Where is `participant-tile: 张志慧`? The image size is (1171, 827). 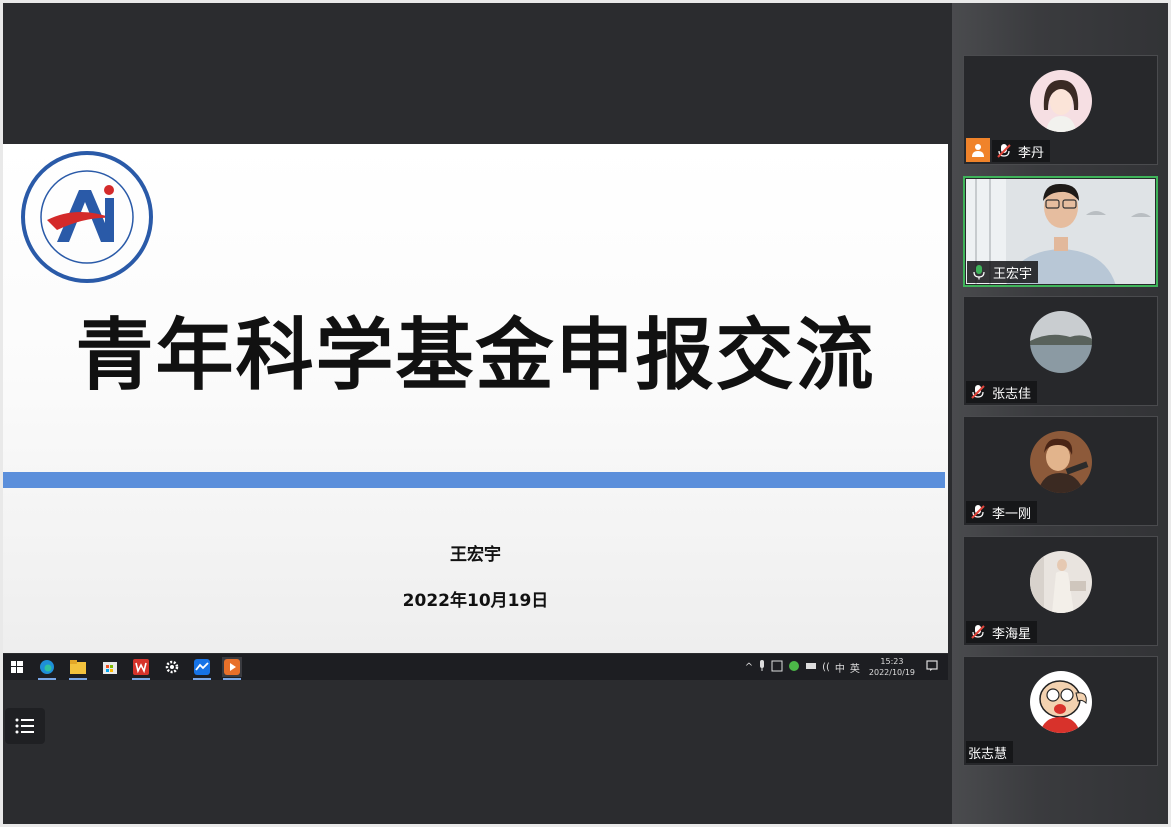 participant-tile: 张志慧 is located at coordinates (1060, 711).